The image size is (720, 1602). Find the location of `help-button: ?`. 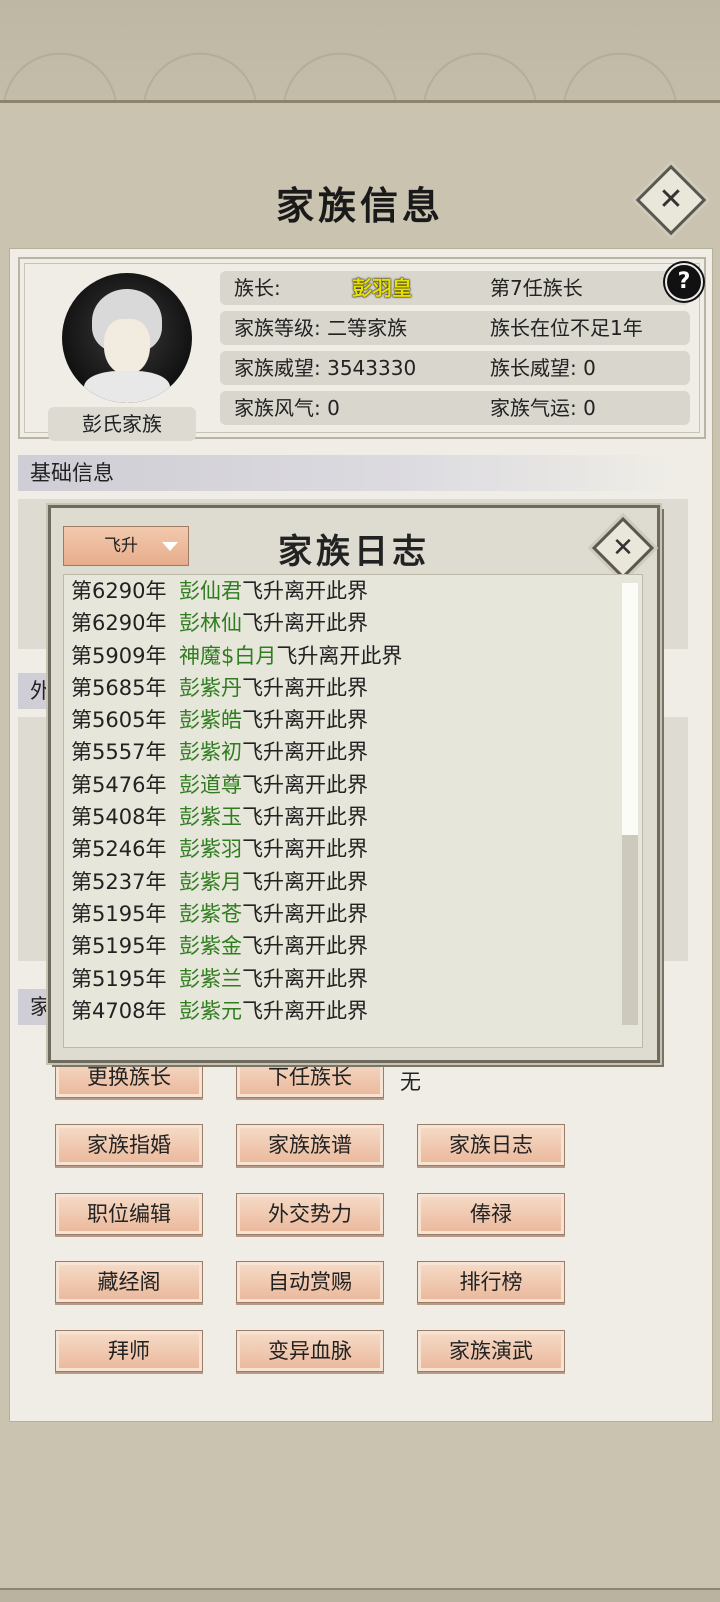

help-button: ? is located at coordinates (684, 282).